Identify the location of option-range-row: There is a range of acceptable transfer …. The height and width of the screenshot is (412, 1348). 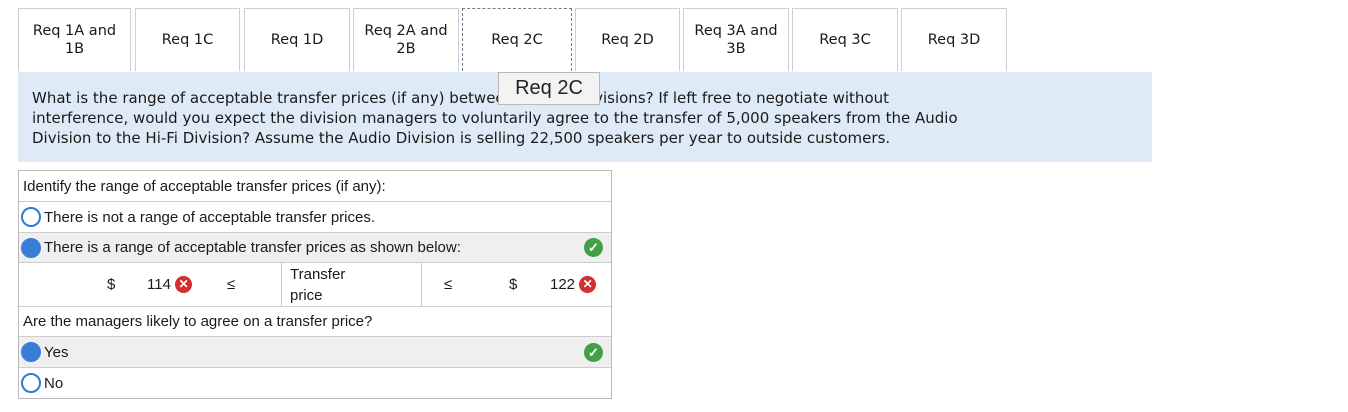
(315, 248).